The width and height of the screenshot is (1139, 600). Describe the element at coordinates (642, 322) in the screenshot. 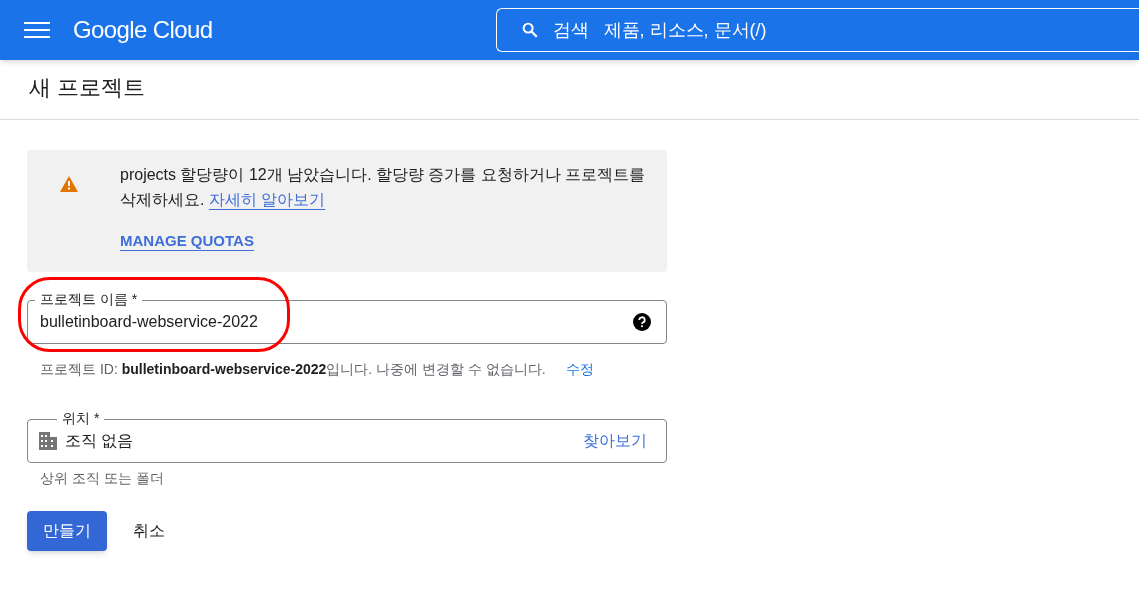

I see `help-icon` at that location.